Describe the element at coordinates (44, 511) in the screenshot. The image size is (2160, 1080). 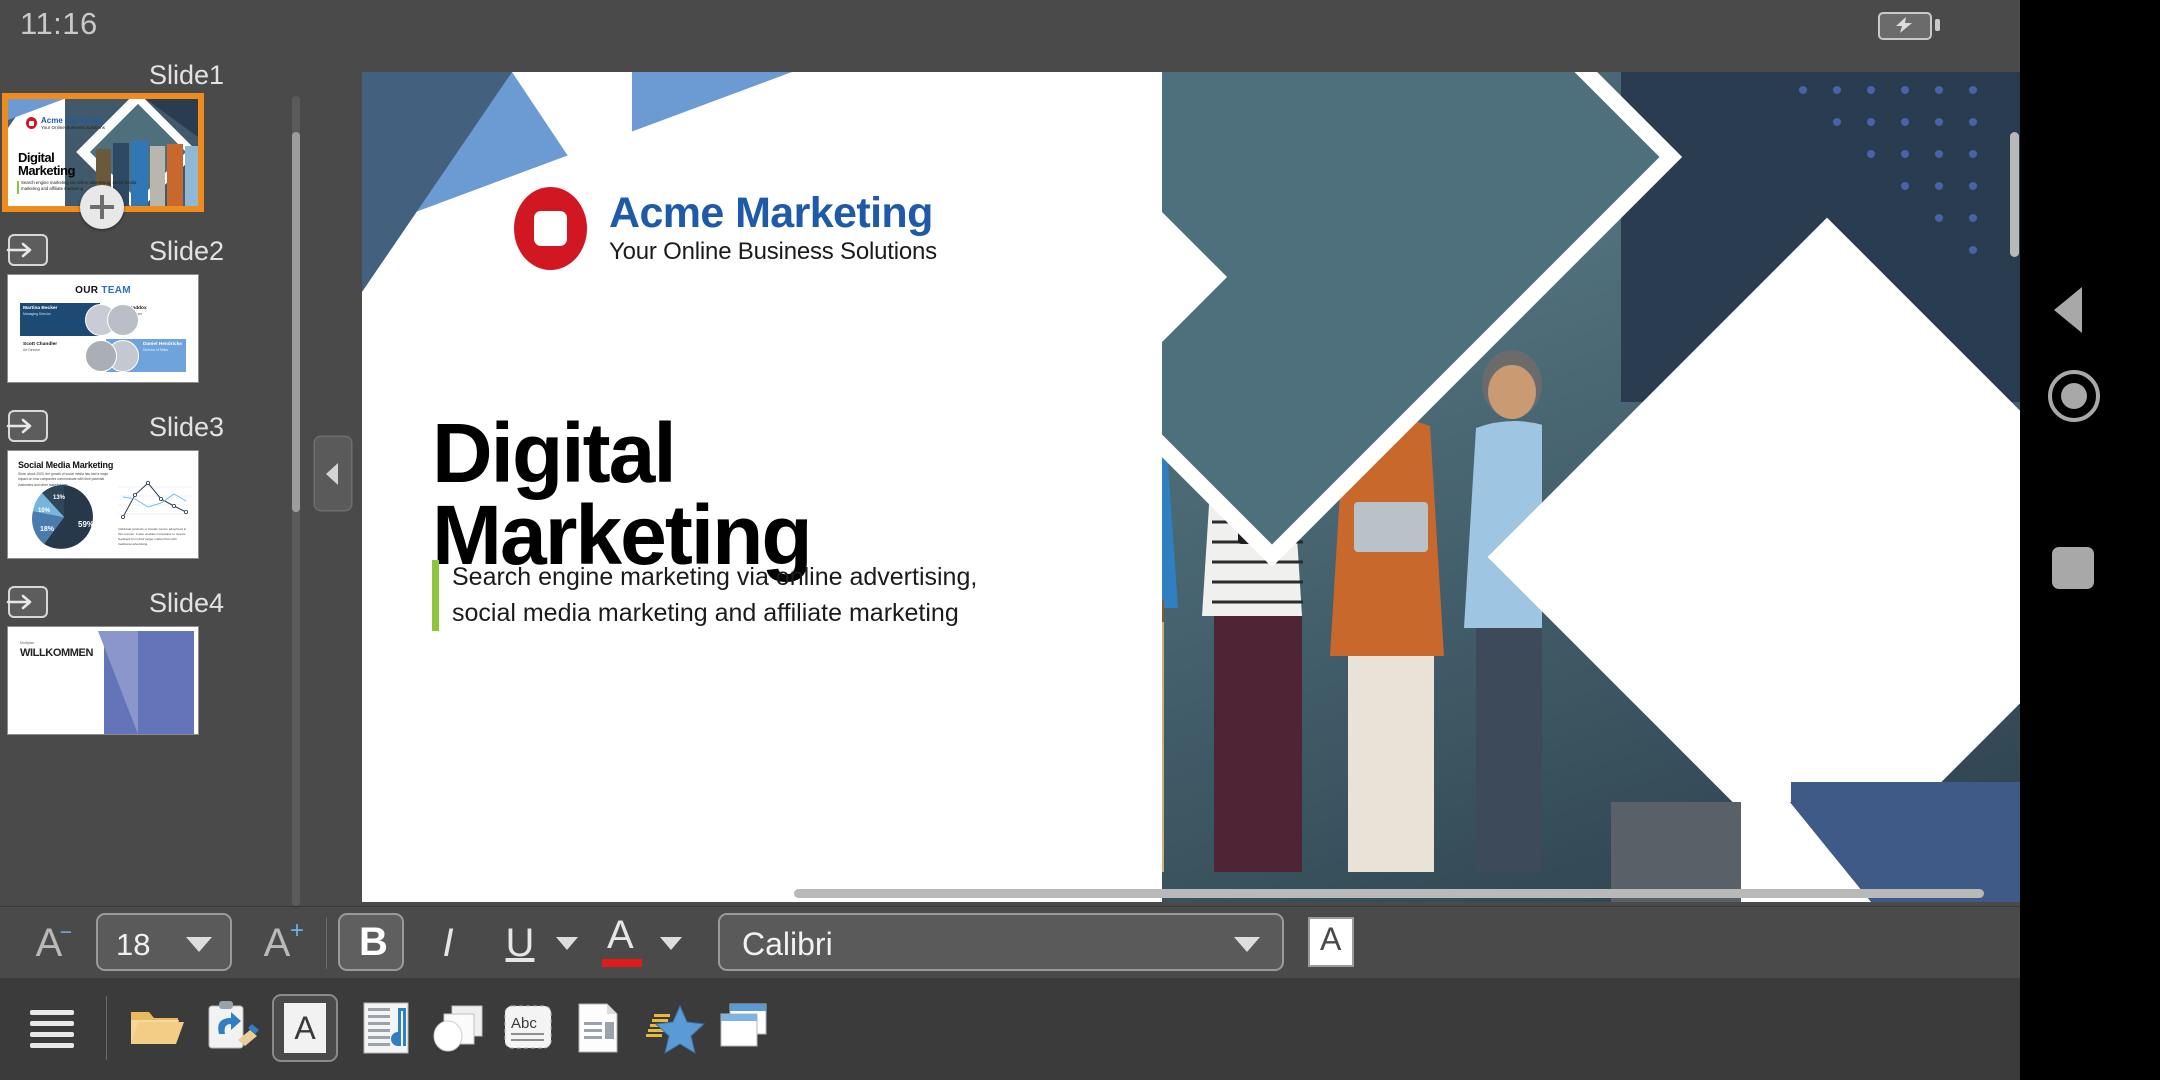
I see `svg-text: 10%` at that location.